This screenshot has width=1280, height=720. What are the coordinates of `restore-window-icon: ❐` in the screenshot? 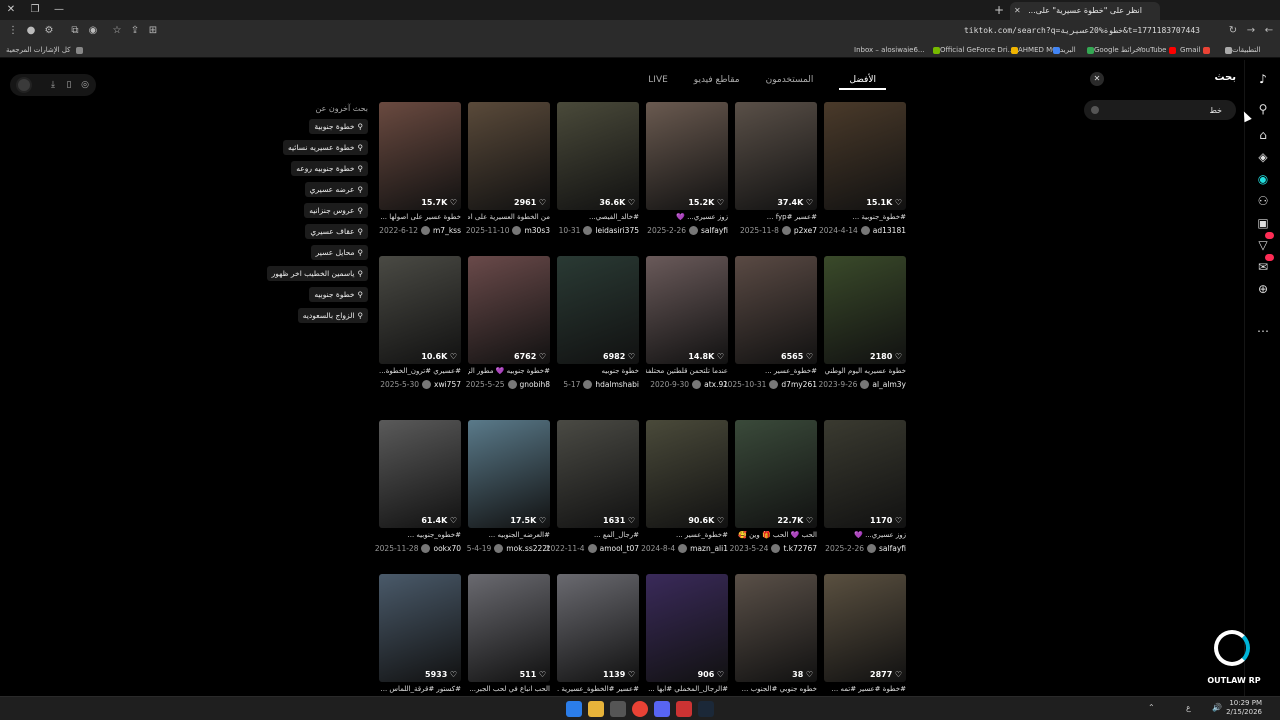 It's located at (35, 10).